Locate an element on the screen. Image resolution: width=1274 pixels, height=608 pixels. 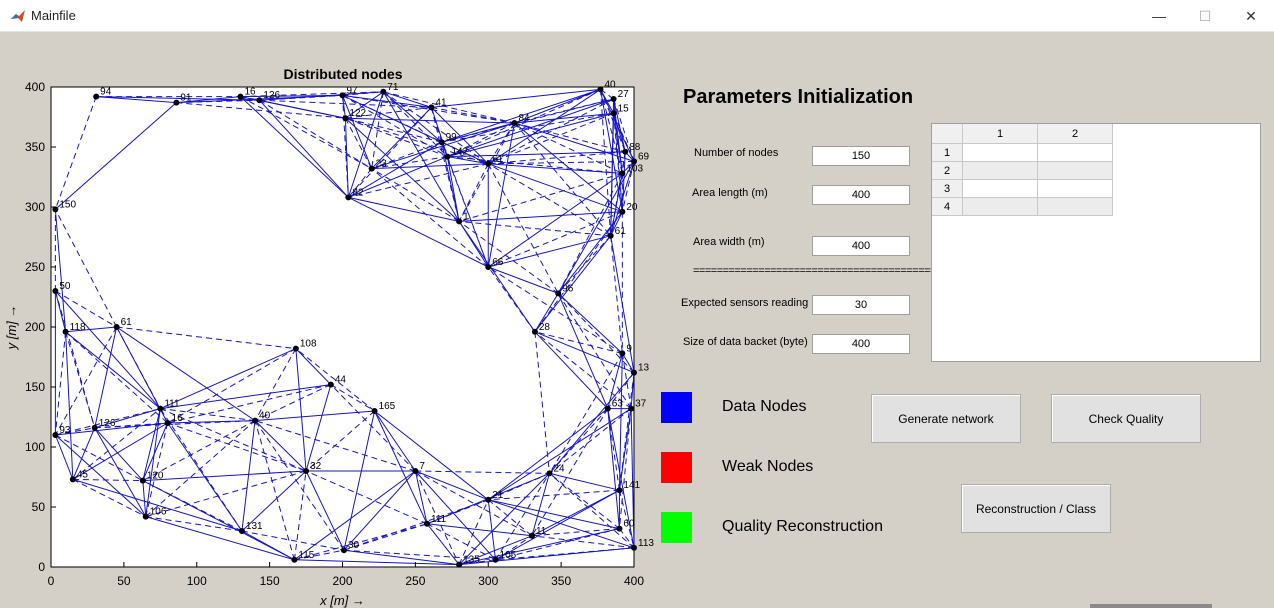
expected-sensors-input: 30 is located at coordinates (861, 305).